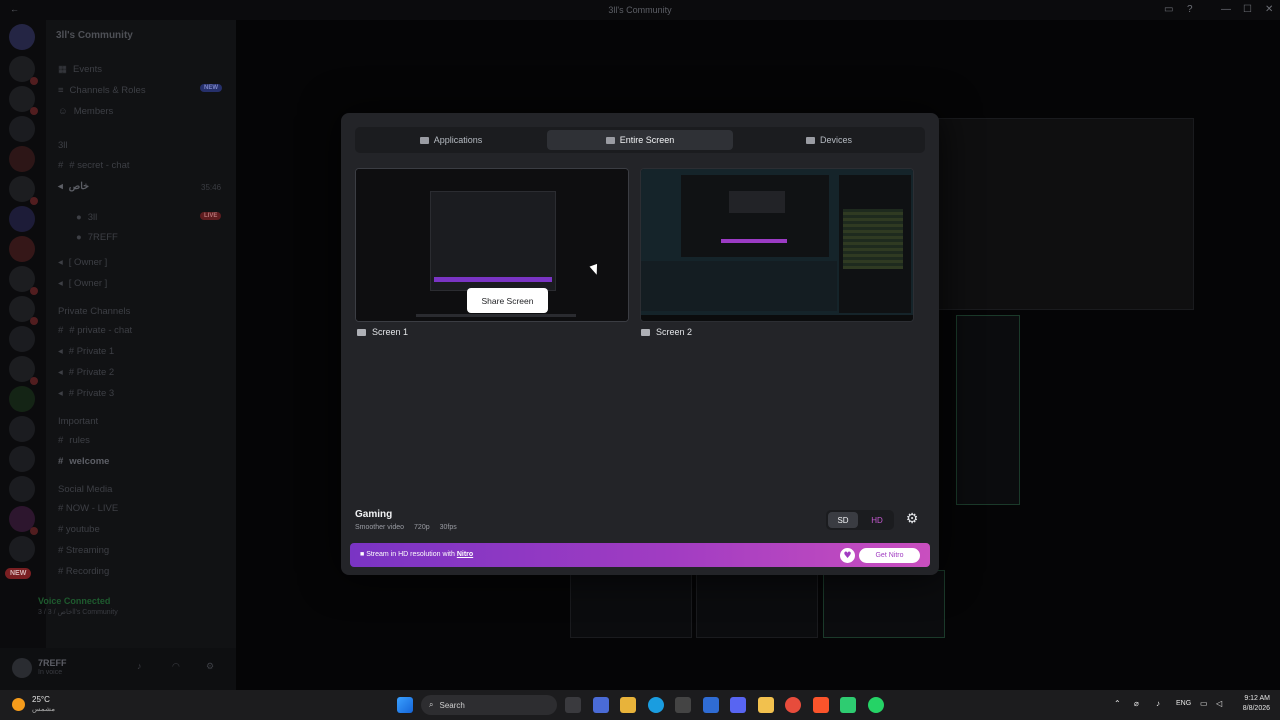  I want to click on hd-option: HD, so click(877, 520).